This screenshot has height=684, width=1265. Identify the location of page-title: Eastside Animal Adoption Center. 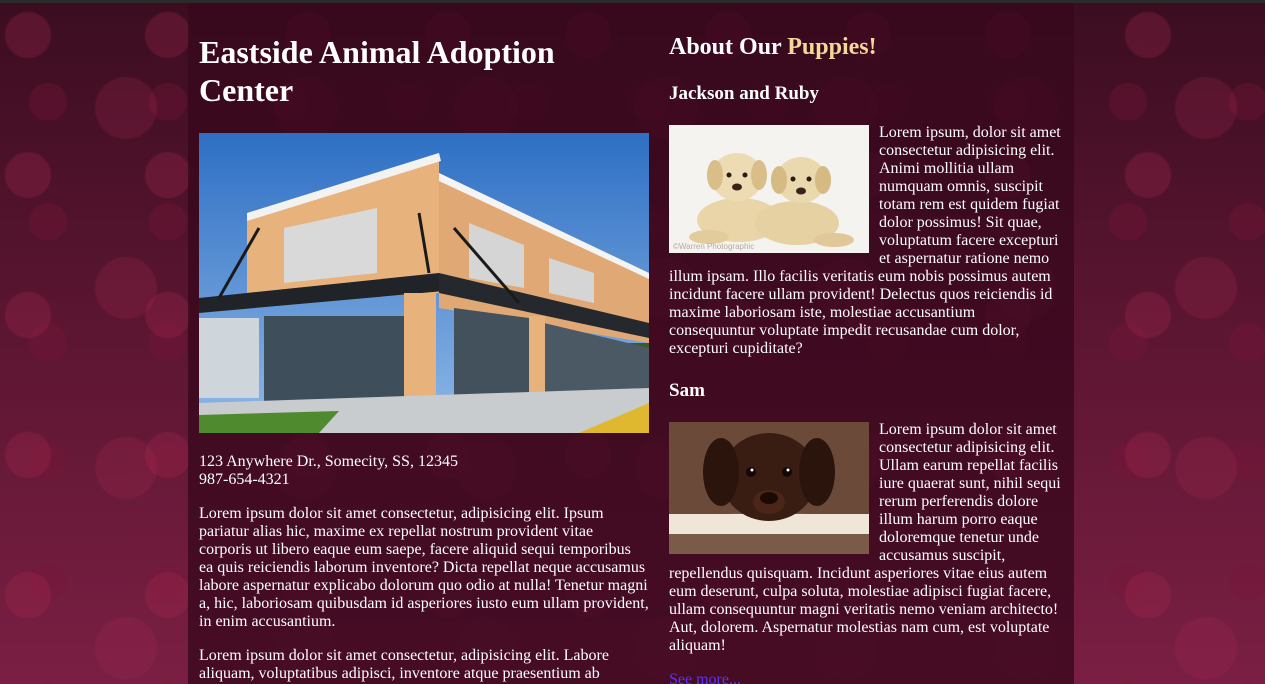
(377, 71).